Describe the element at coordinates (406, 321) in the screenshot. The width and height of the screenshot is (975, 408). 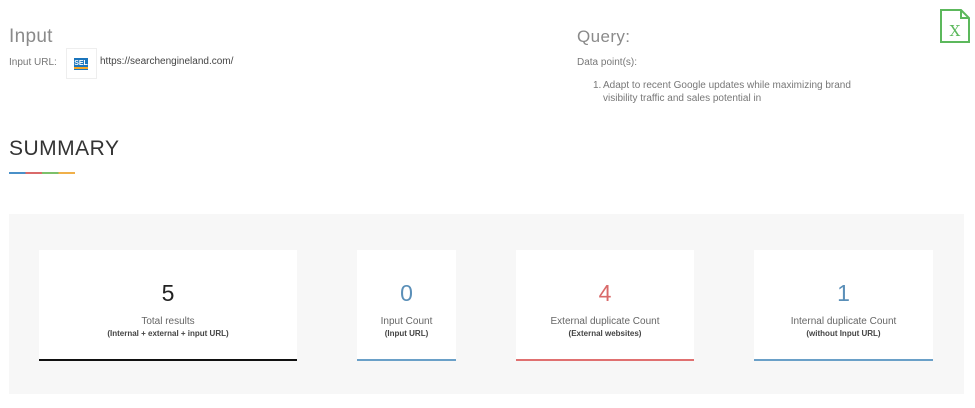
I see `input-count-label: Input Count` at that location.